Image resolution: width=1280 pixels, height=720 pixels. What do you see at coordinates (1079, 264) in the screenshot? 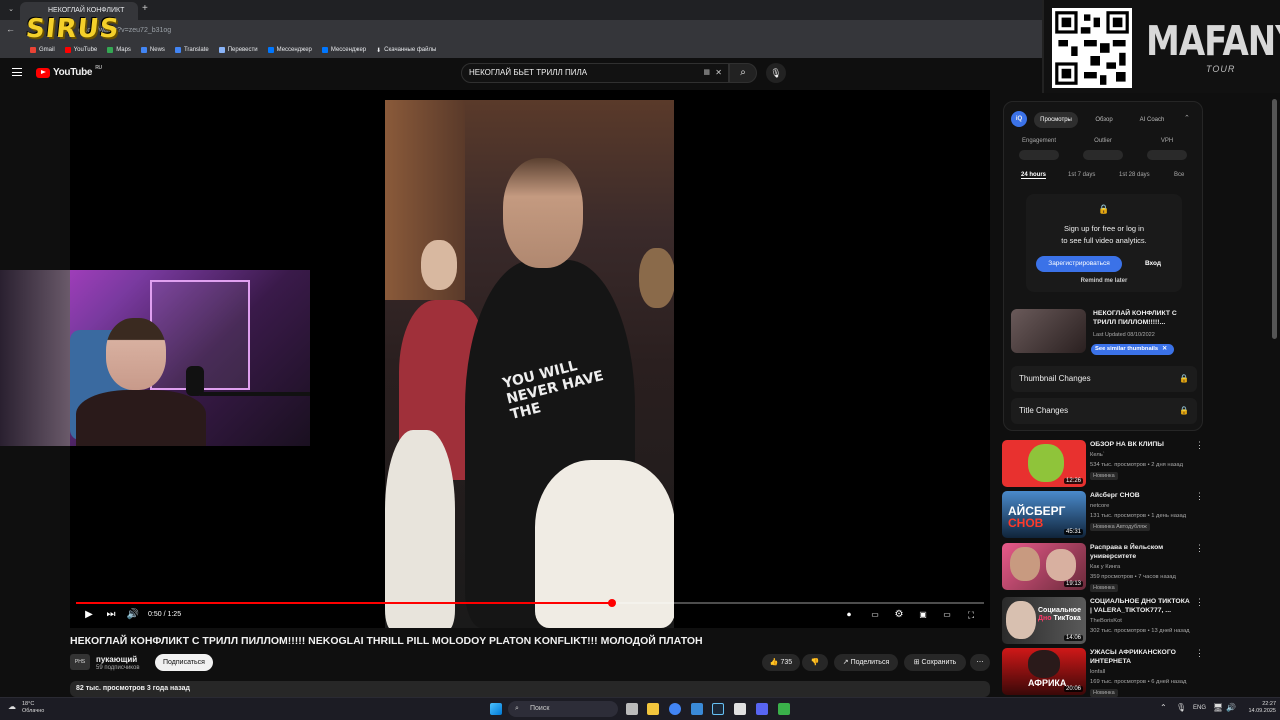
I see `signup-button: Зарегистрироваться` at bounding box center [1079, 264].